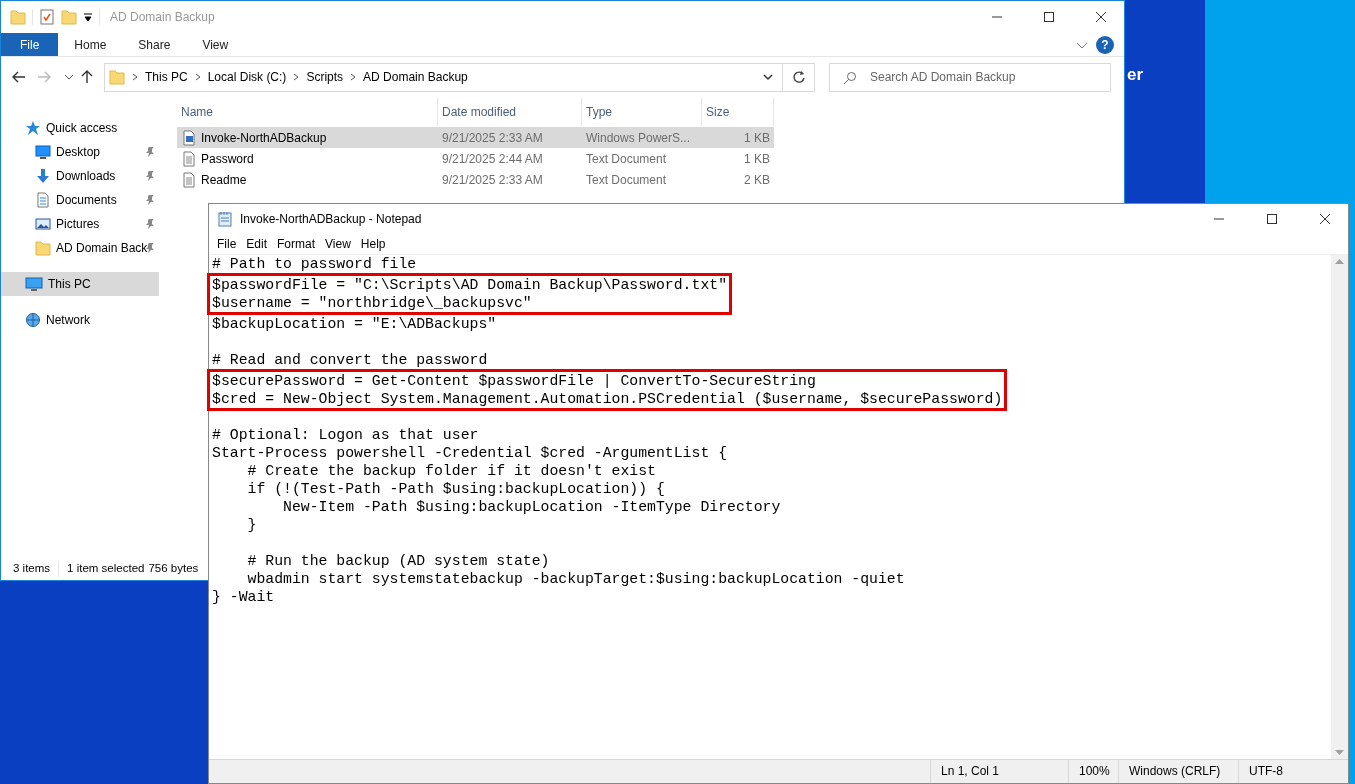 This screenshot has width=1355, height=784. Describe the element at coordinates (514, 381) in the screenshot. I see `code-line: $securePassword = Get-Content $passwordFile | ConvertTo-SecureString` at that location.